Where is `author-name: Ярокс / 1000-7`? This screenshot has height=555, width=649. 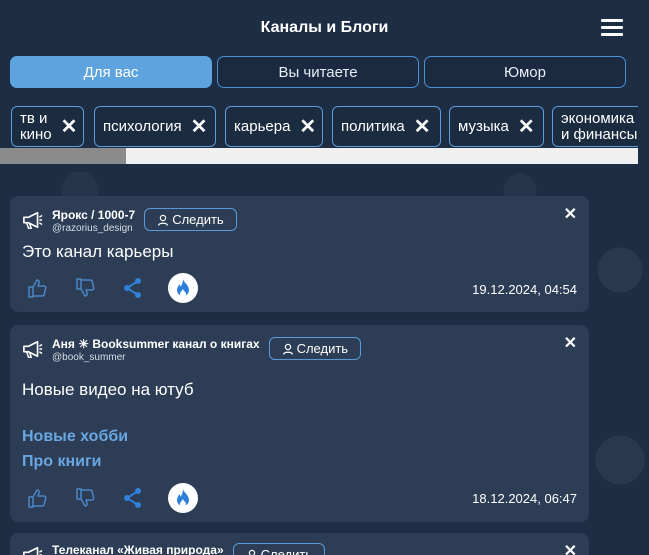
author-name: Ярокс / 1000-7 is located at coordinates (93, 215).